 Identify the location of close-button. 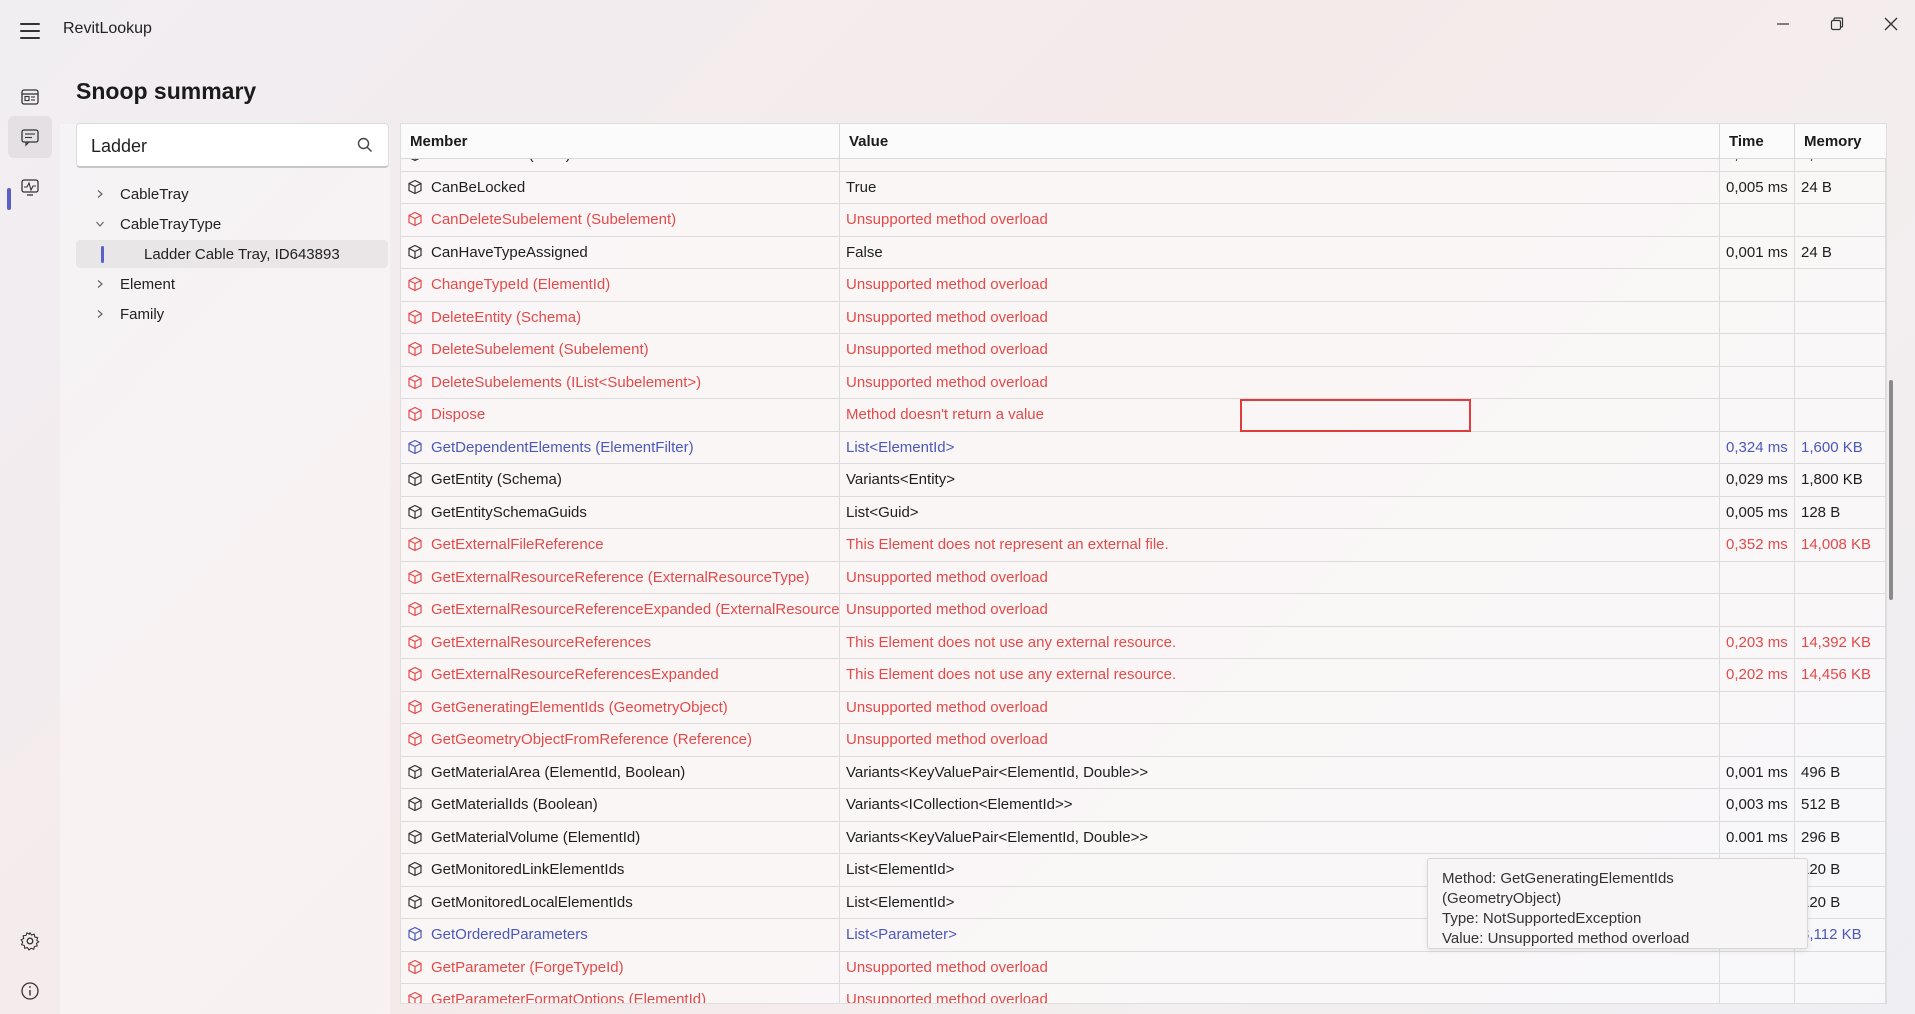
(1891, 24).